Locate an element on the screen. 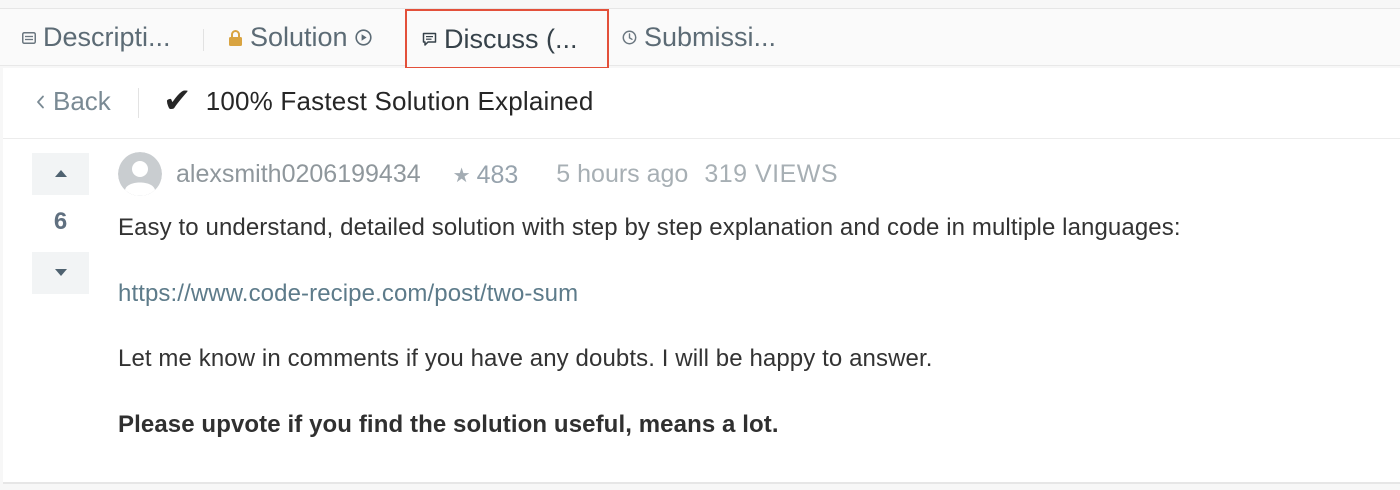 This screenshot has height=490, width=1400. reputation: ★ 483 is located at coordinates (486, 175).